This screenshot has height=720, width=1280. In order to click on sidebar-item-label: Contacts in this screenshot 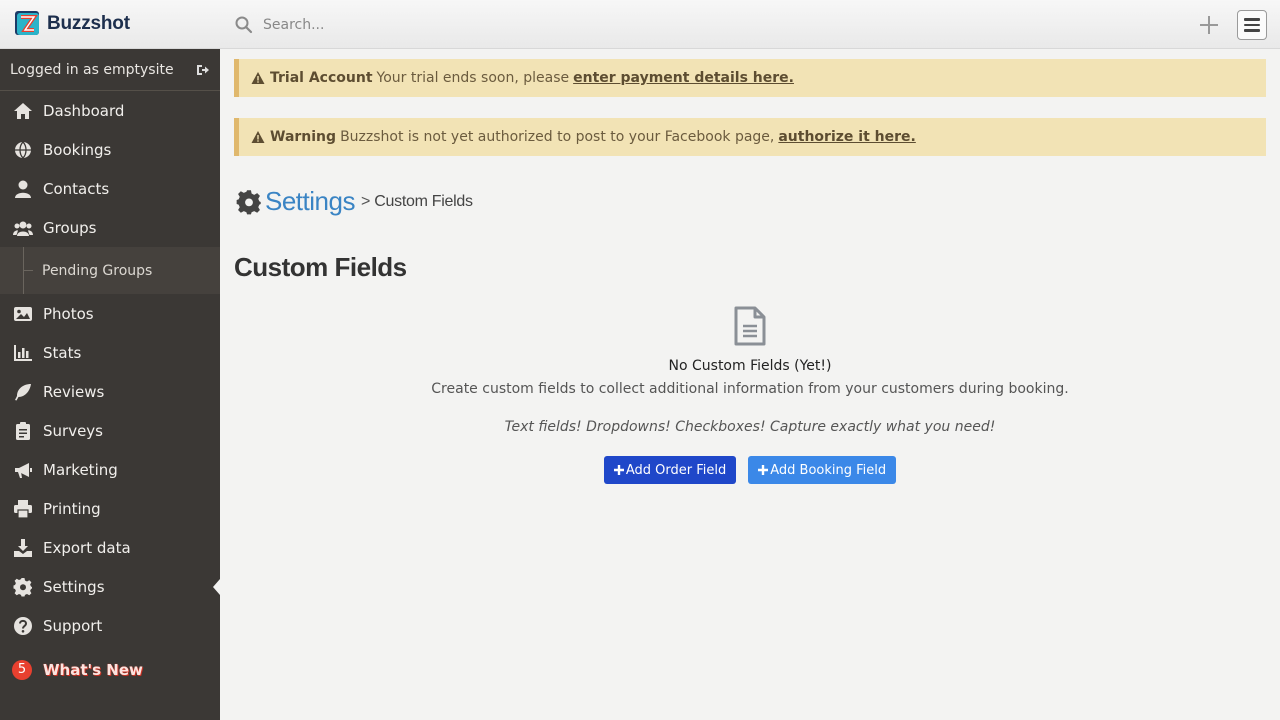, I will do `click(76, 188)`.